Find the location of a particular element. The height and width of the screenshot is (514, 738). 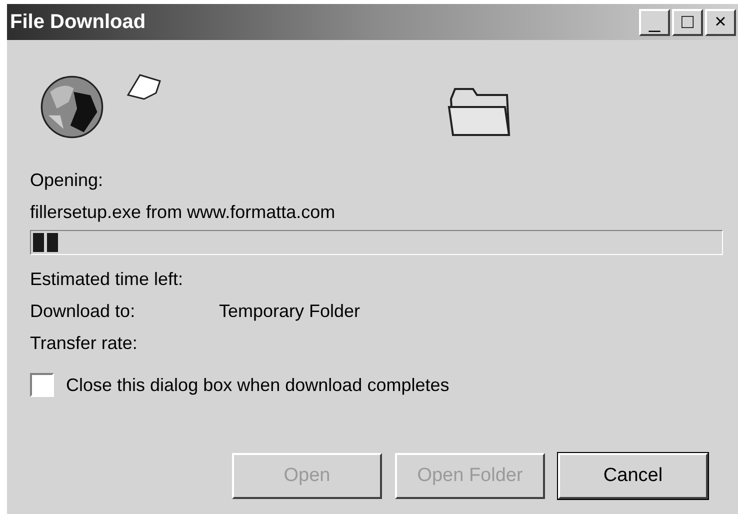

detail-label: Estimated time left: is located at coordinates (107, 279).